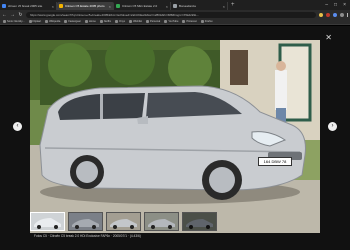 Image resolution: width=350 pixels, height=250 pixels. I want to click on bookmark-item: Home, so click(90, 21).